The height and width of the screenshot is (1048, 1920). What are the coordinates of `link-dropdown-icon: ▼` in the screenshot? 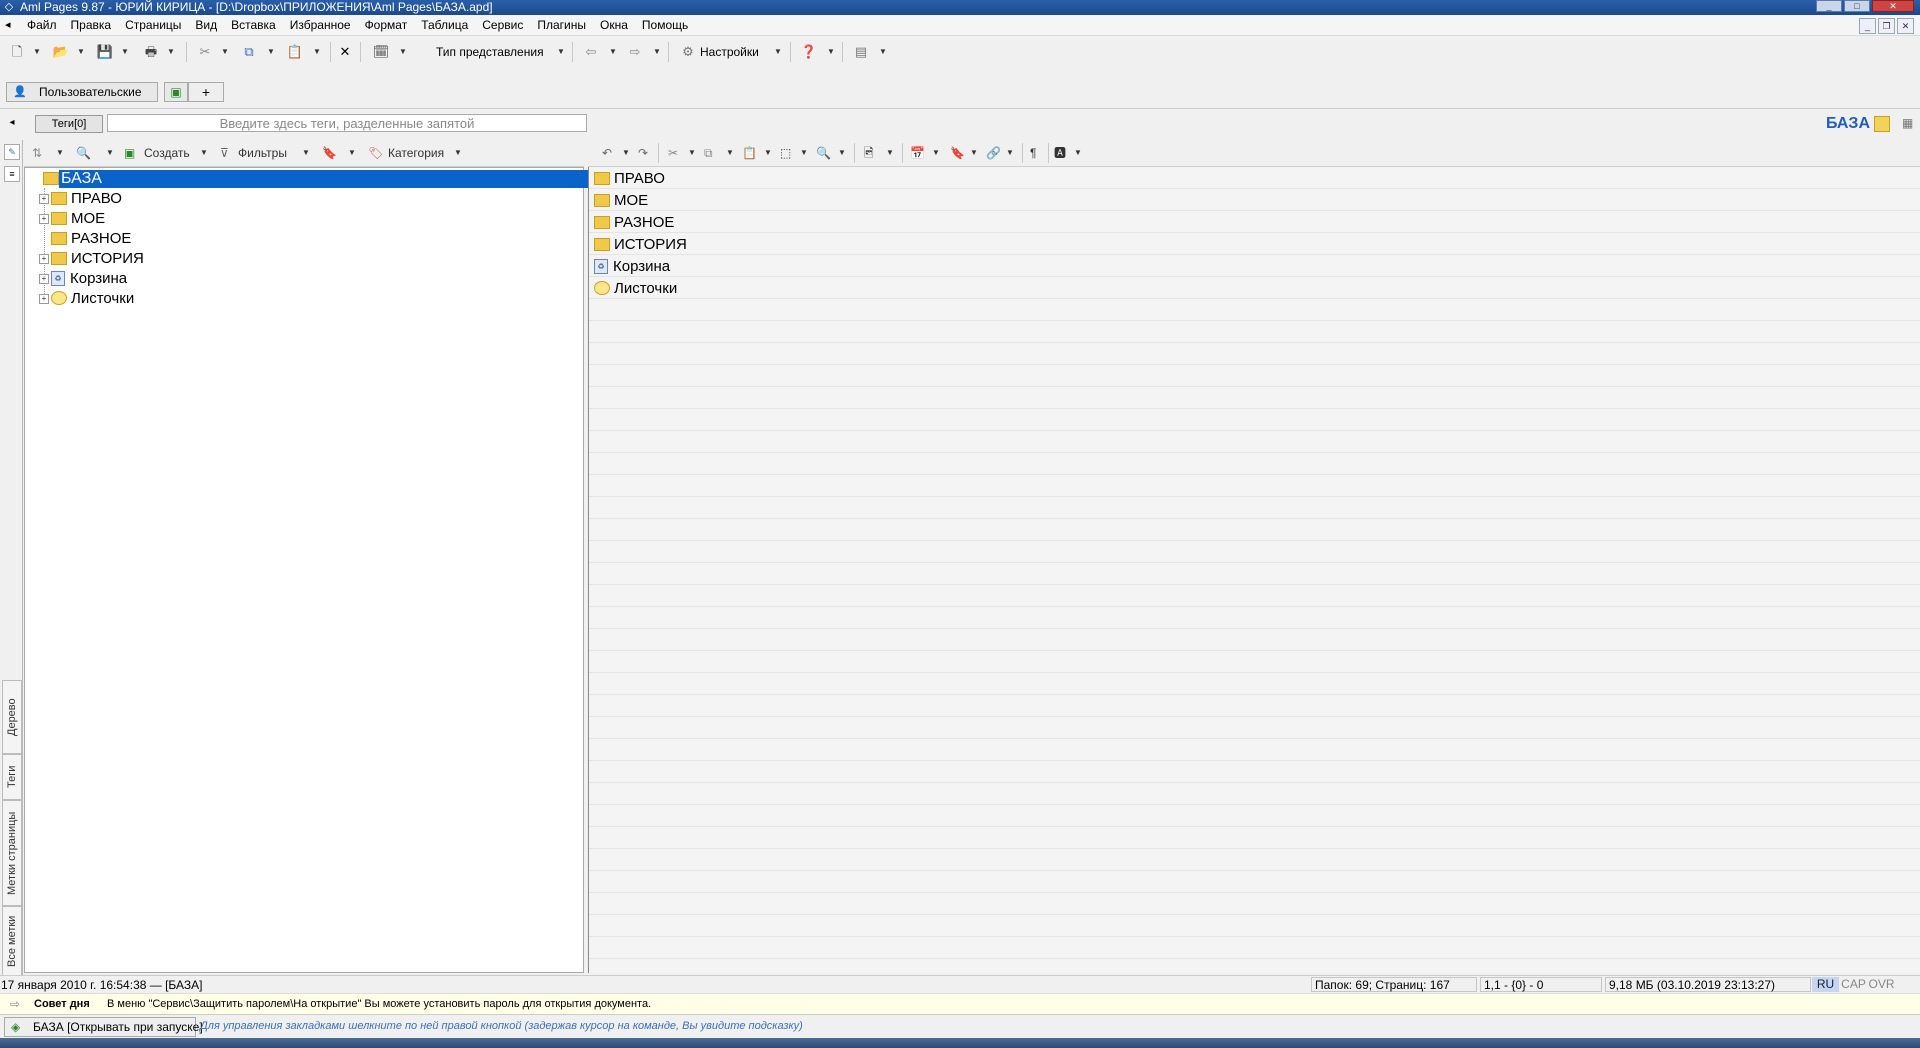 It's located at (1010, 153).